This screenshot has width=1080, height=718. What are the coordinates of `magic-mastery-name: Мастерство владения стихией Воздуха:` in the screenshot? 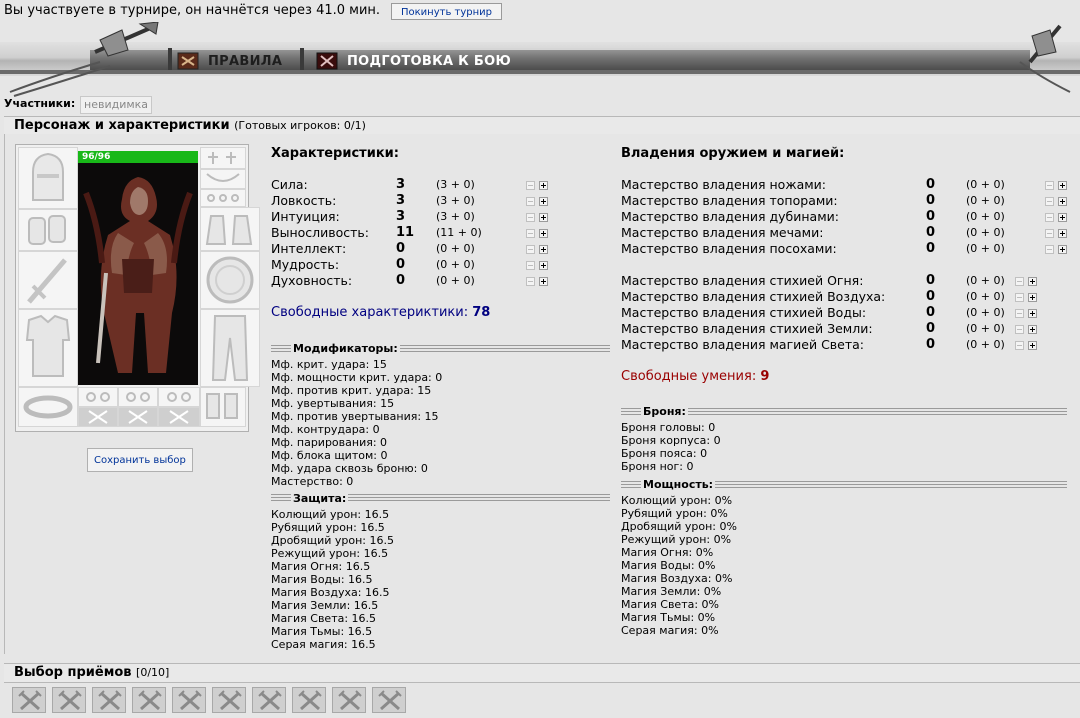 It's located at (753, 296).